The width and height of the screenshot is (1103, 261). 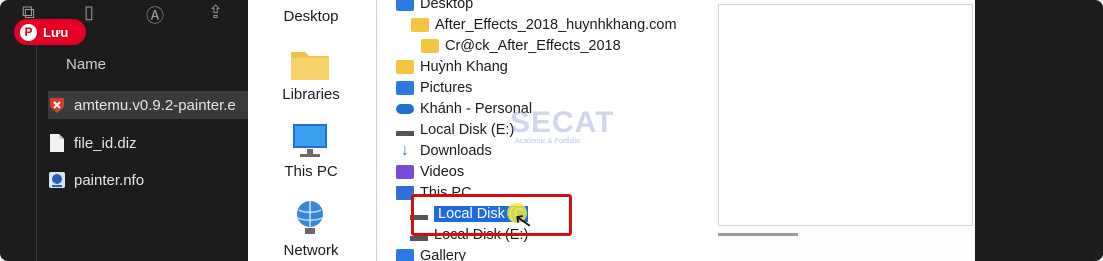 I want to click on tree-item-desktop: Desktop, so click(x=434, y=7).